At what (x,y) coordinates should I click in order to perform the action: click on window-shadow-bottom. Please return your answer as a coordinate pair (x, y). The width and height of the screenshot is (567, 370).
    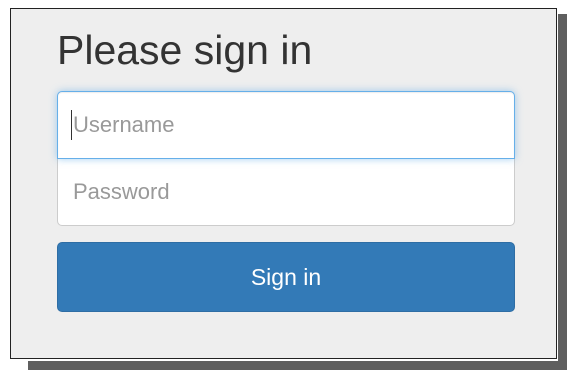
    Looking at the image, I should click on (297, 365).